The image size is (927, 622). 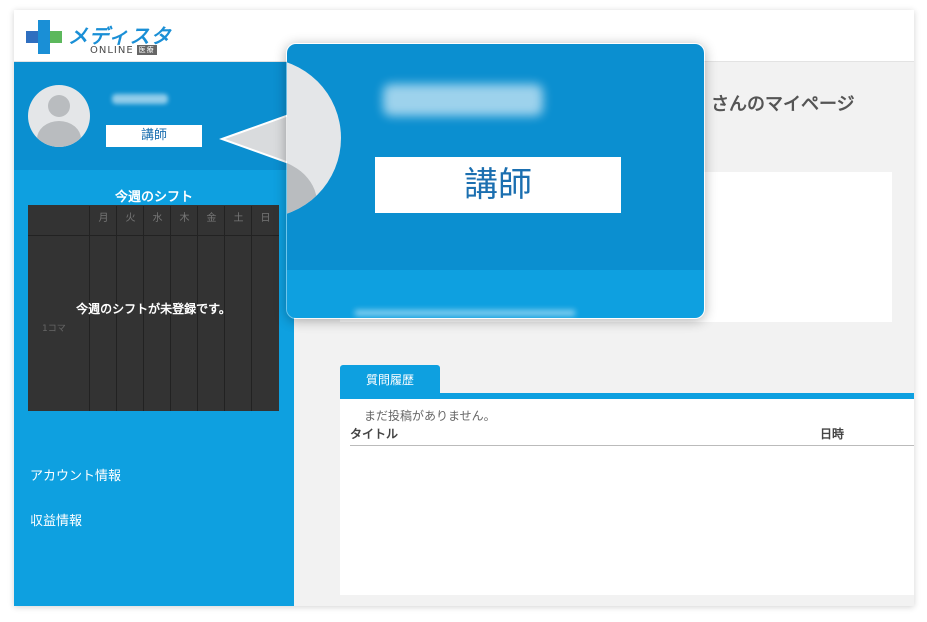 What do you see at coordinates (465, 313) in the screenshot?
I see `zoom-blurred-text` at bounding box center [465, 313].